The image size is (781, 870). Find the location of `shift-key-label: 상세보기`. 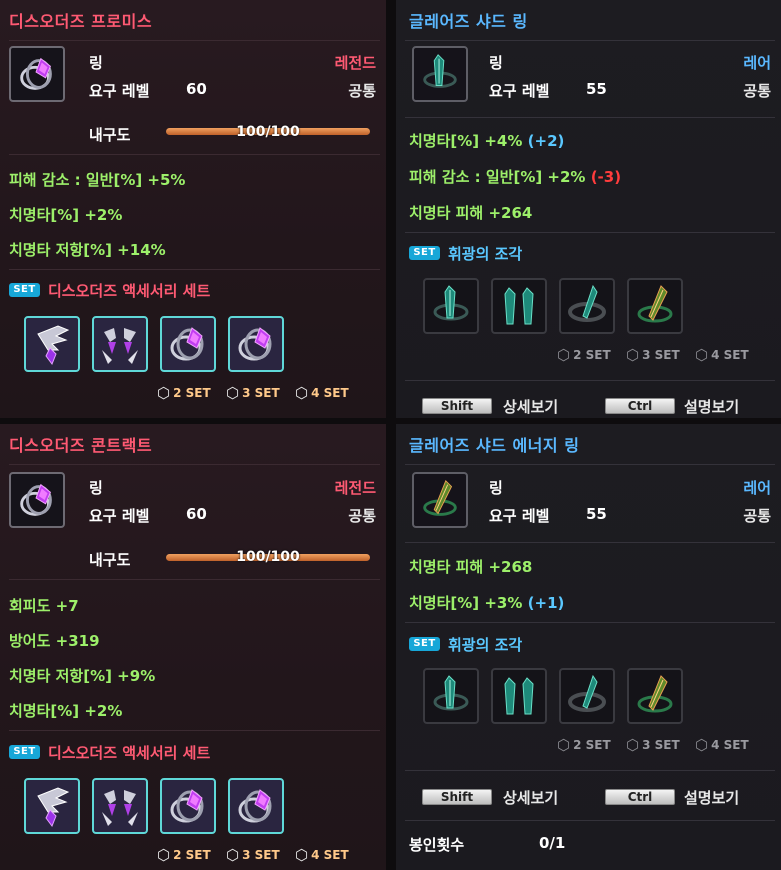

shift-key-label: 상세보기 is located at coordinates (531, 407).